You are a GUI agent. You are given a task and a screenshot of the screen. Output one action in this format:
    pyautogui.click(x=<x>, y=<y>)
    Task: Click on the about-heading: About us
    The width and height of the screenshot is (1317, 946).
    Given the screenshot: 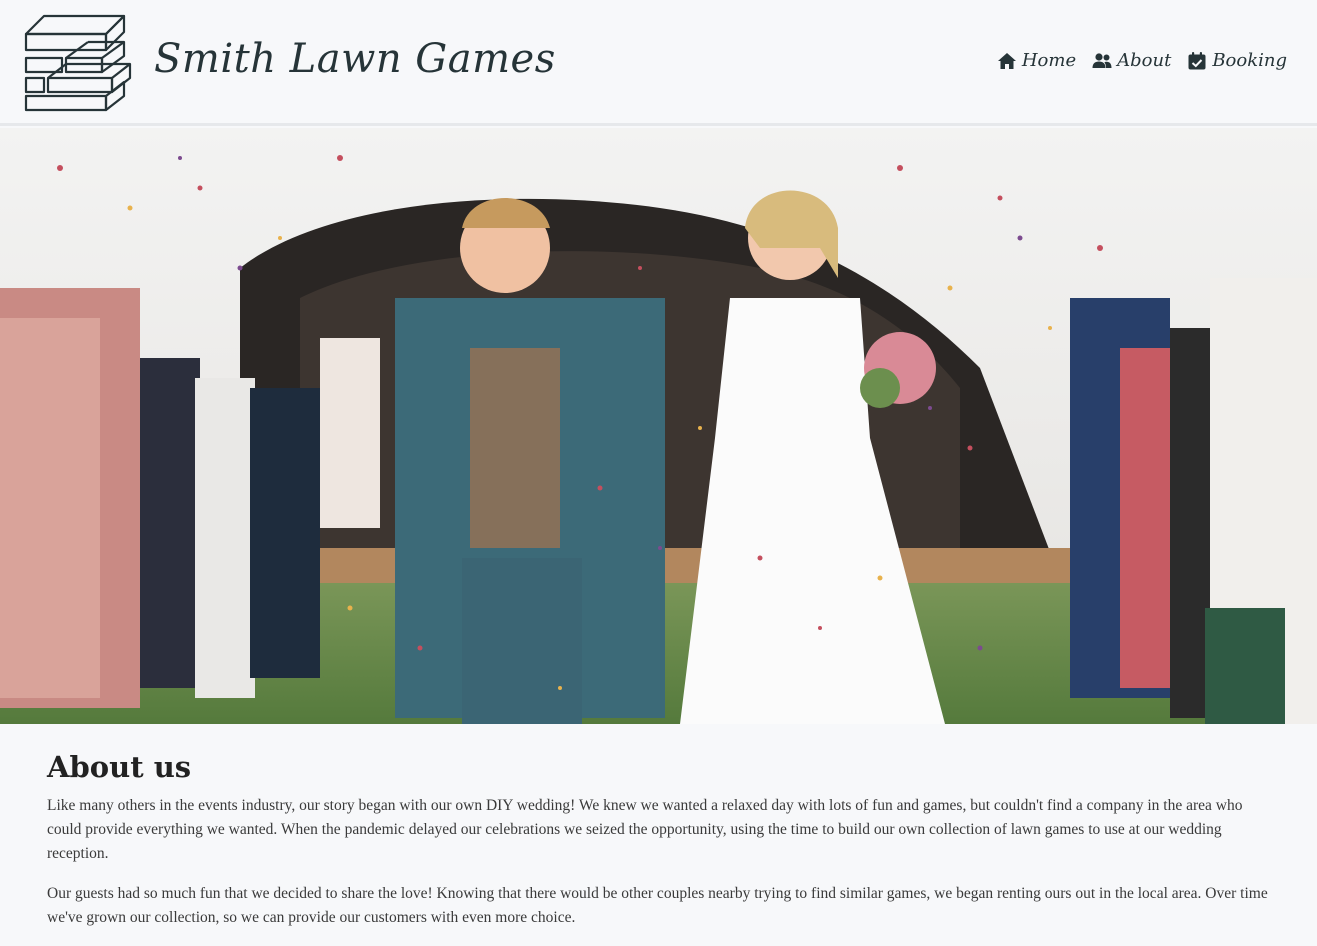 What is the action you would take?
    pyautogui.click(x=119, y=767)
    